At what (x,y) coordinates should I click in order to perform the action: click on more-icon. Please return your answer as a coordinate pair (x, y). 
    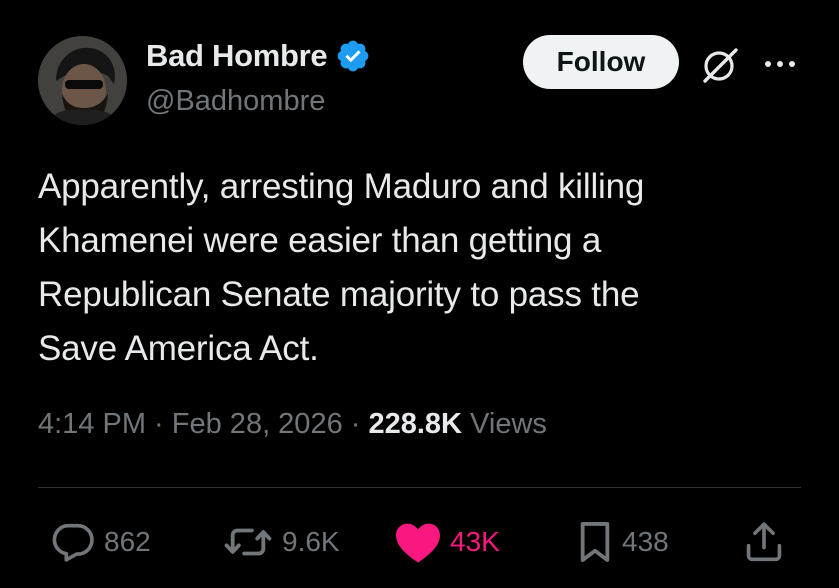
    Looking at the image, I should click on (780, 64).